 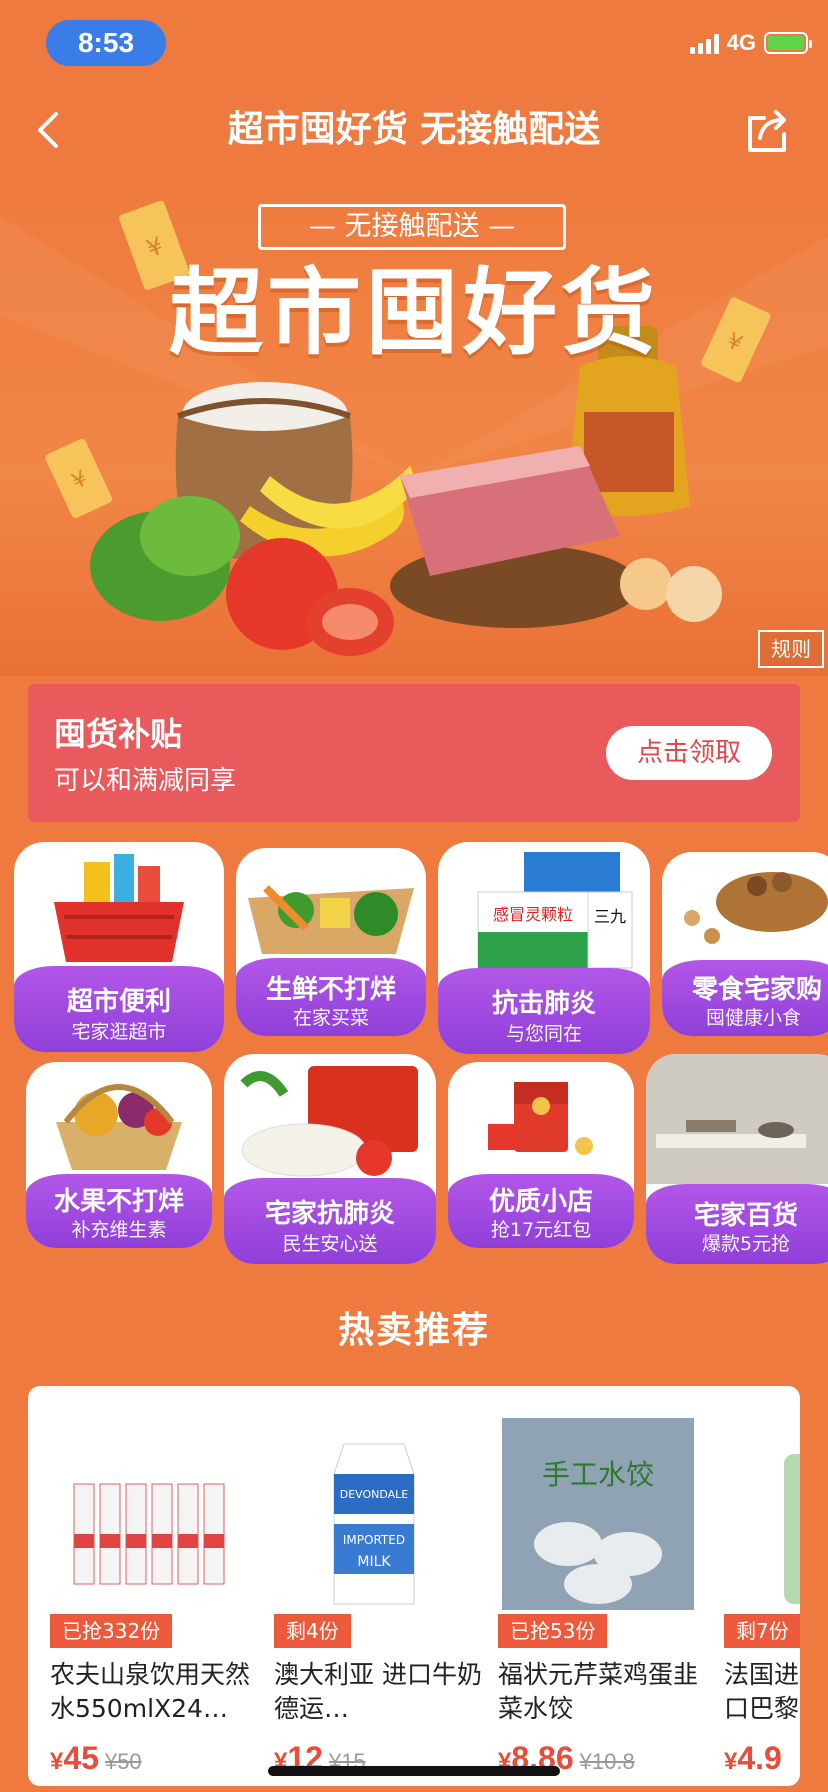 I want to click on category-title: 生鲜不打烊, so click(x=330, y=990).